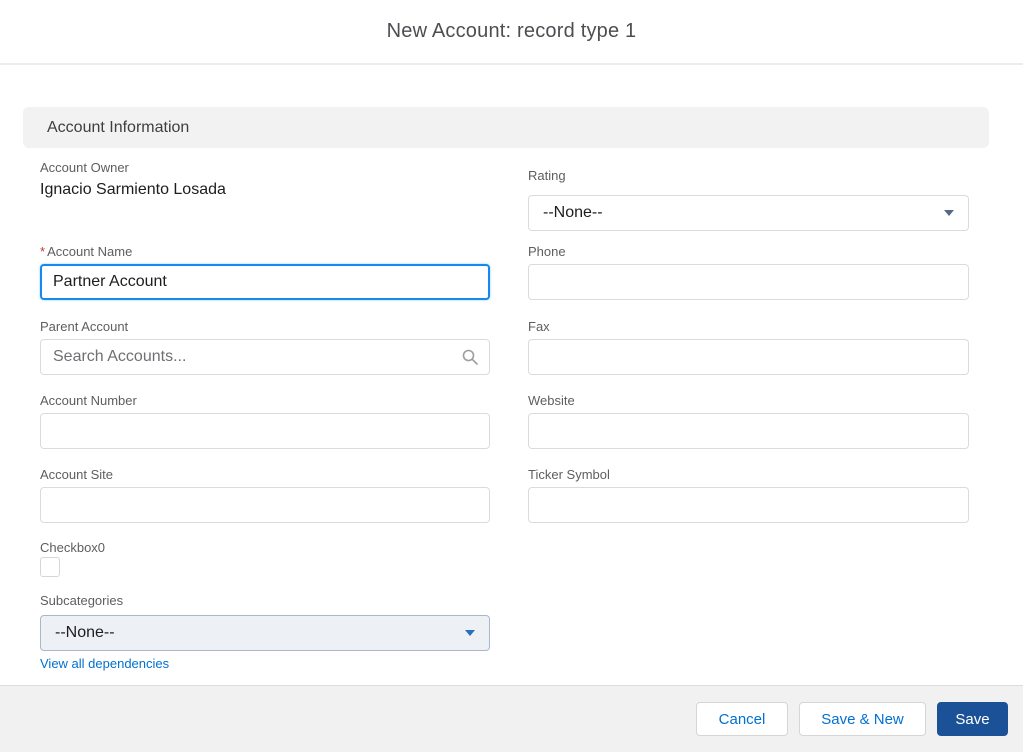 The width and height of the screenshot is (1023, 752). Describe the element at coordinates (547, 175) in the screenshot. I see `rating-label: Rating` at that location.